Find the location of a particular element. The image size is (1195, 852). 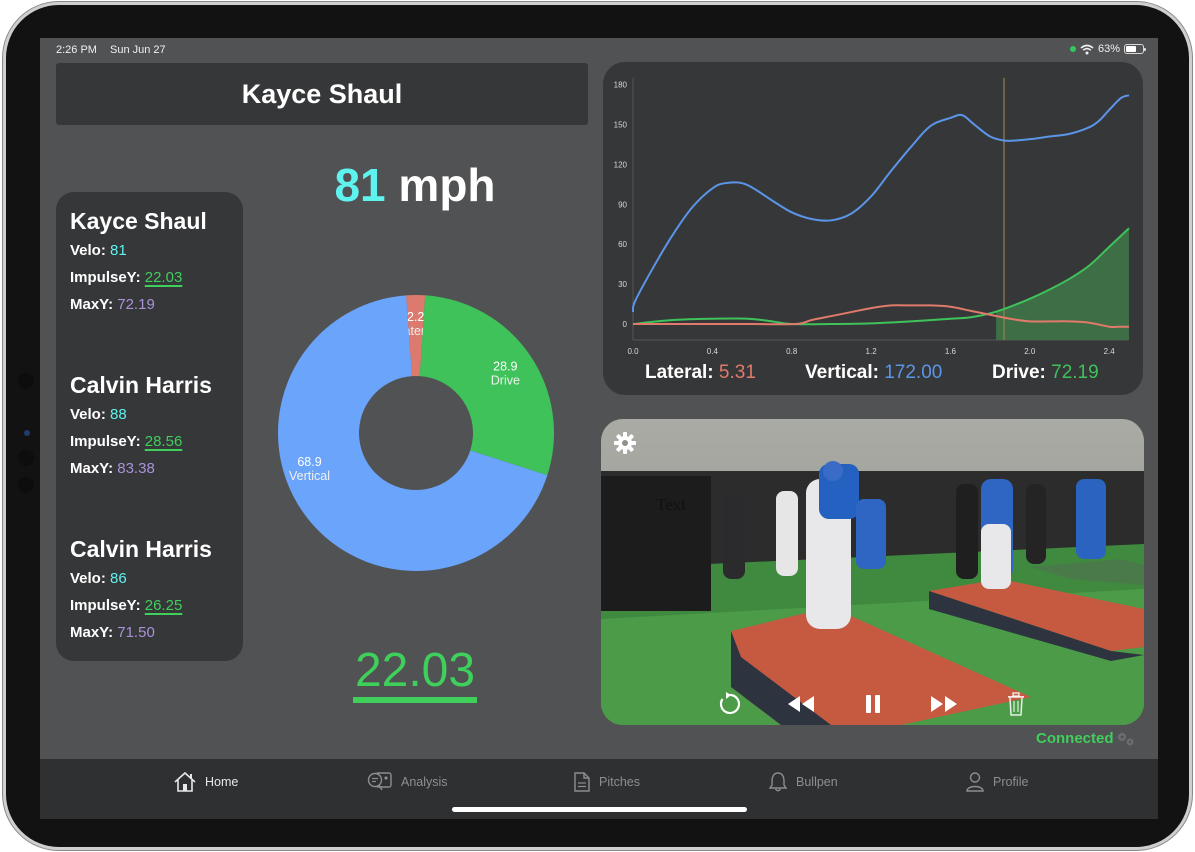

tab-pitches: Pitches is located at coordinates (606, 782).